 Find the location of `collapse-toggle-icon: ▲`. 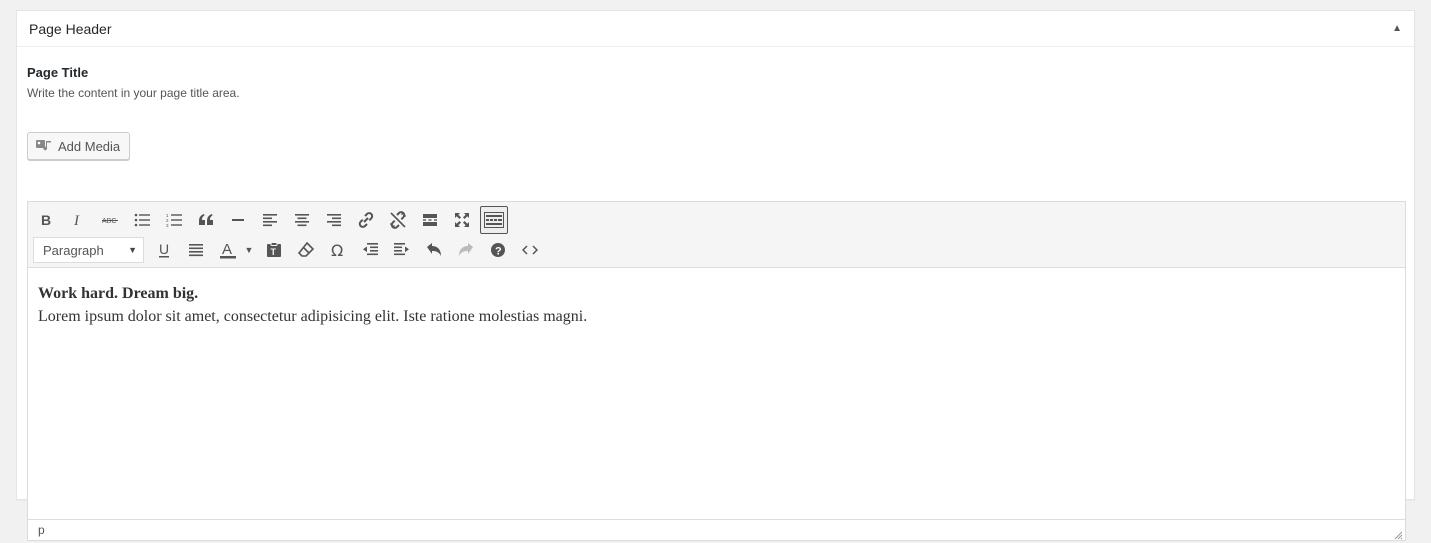

collapse-toggle-icon: ▲ is located at coordinates (1398, 28).